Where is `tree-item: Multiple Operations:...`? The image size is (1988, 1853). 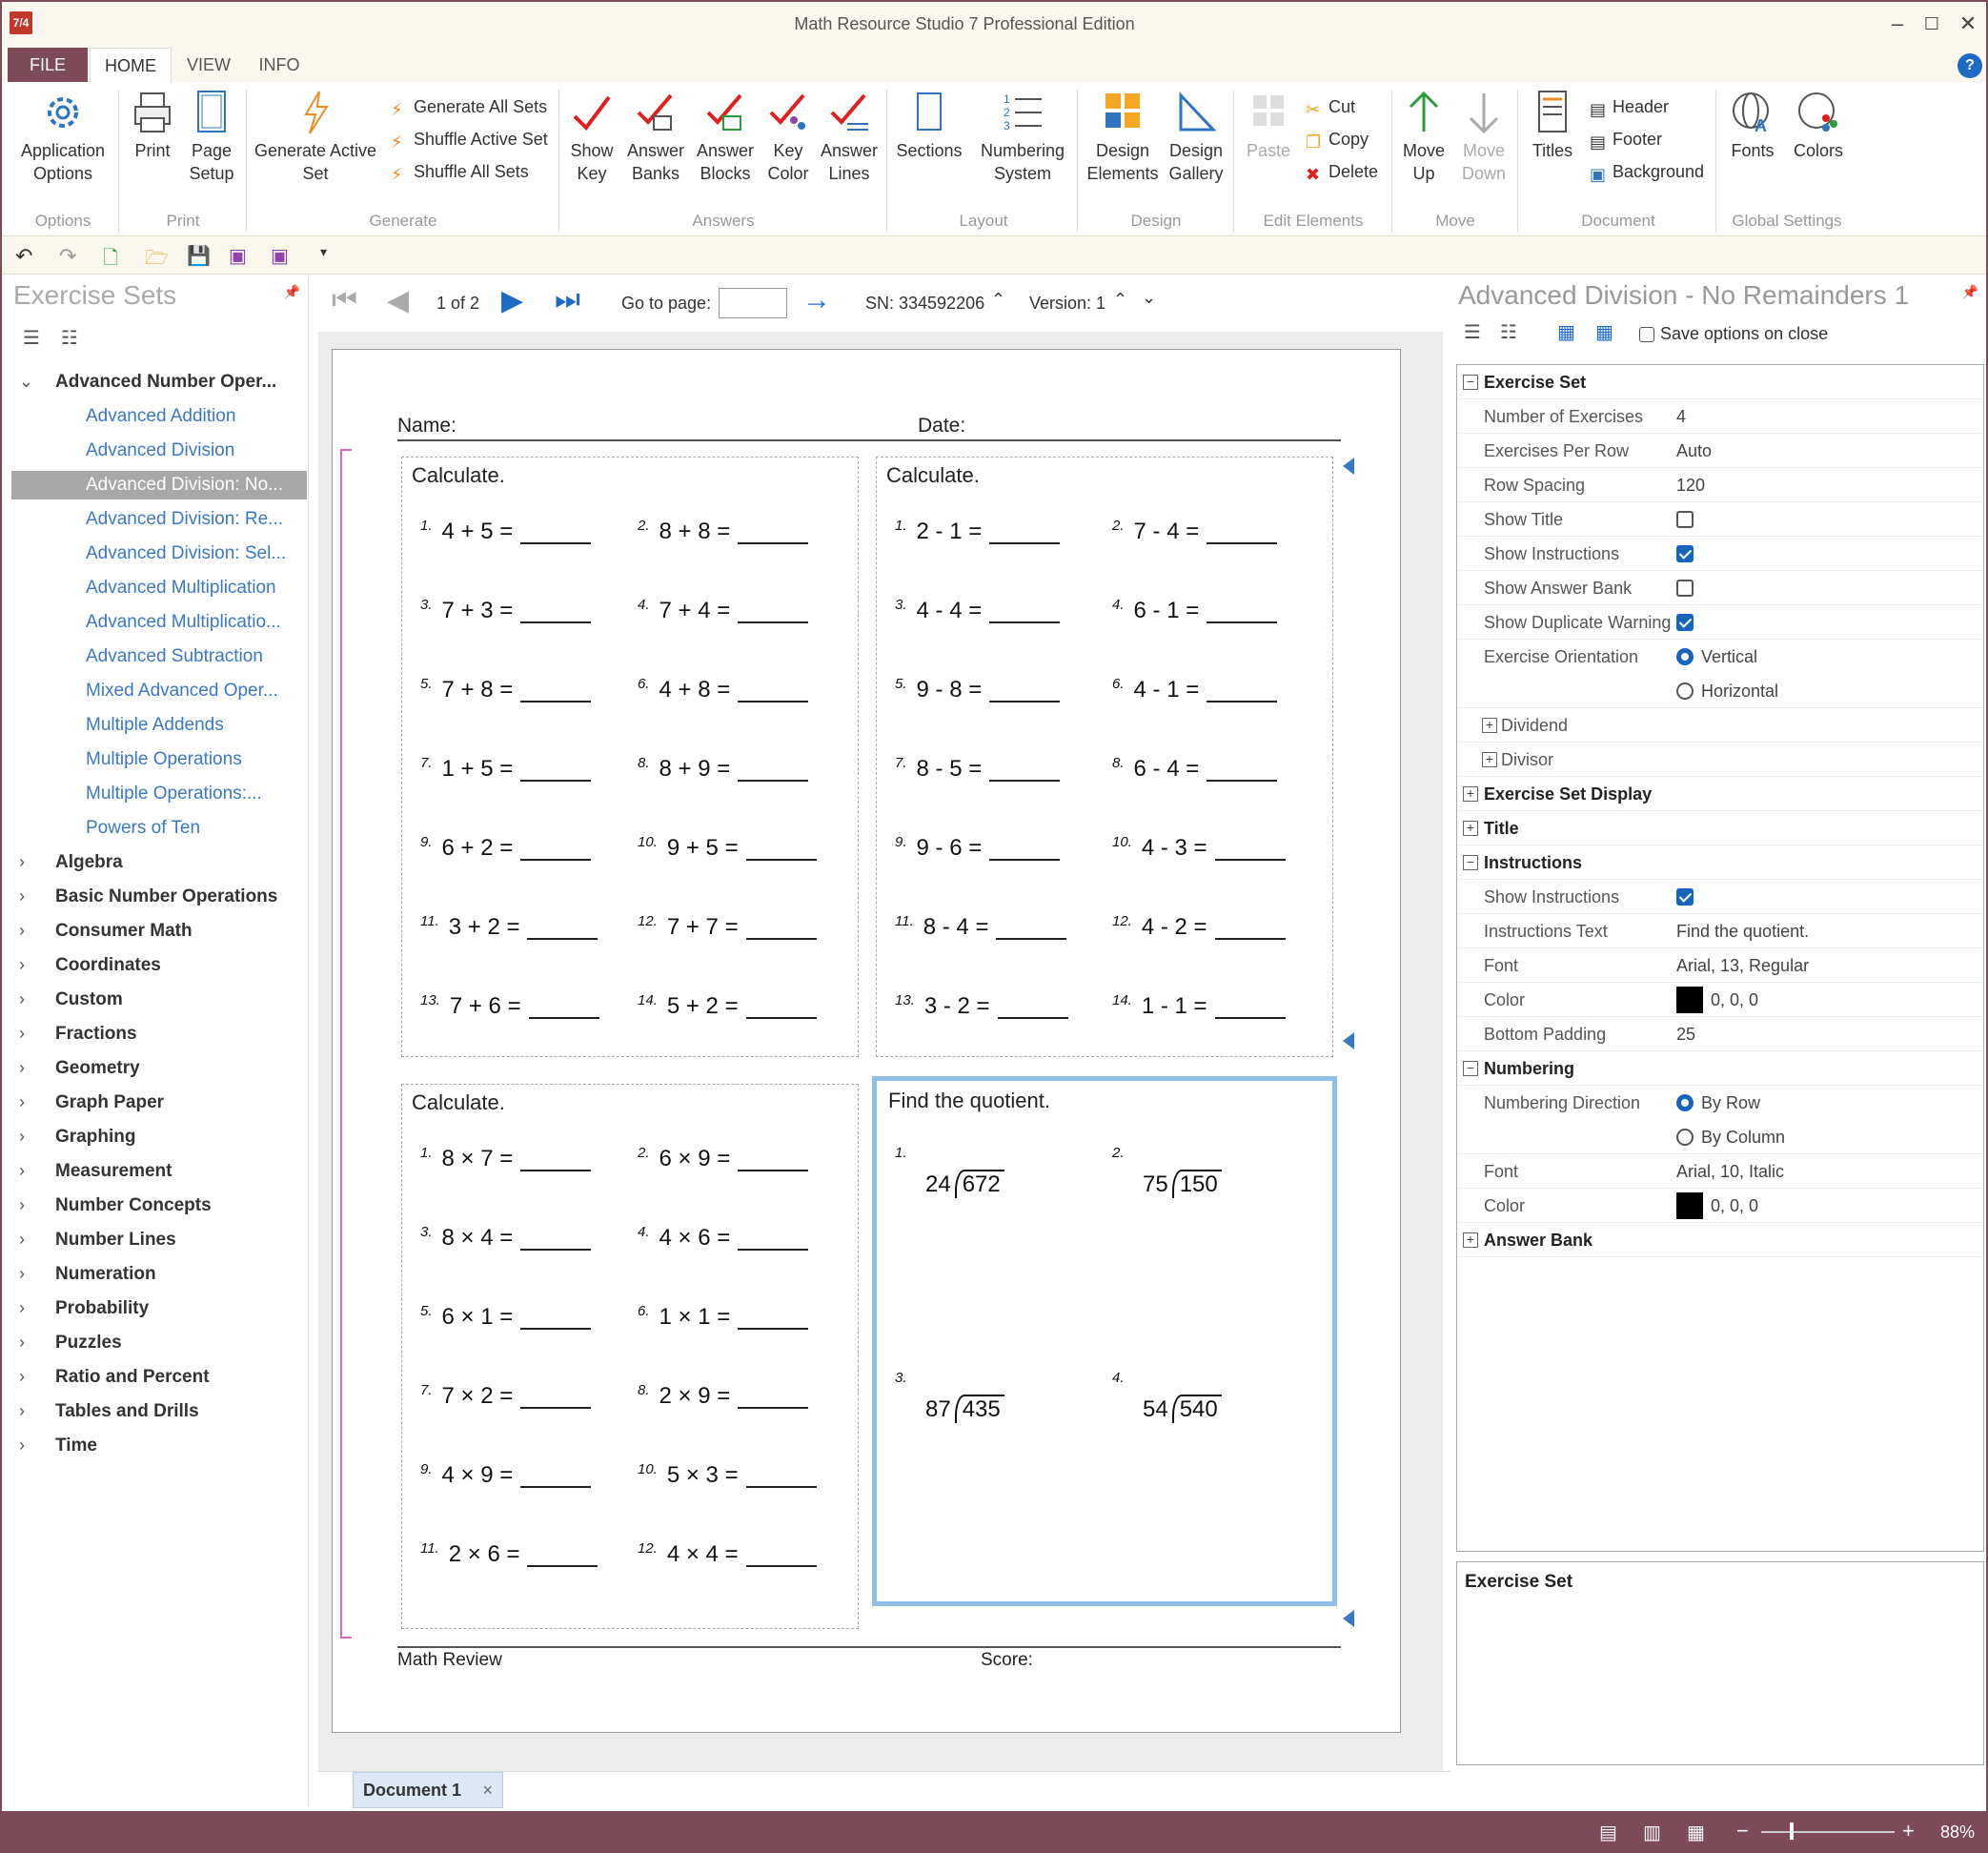 tree-item: Multiple Operations:... is located at coordinates (174, 794).